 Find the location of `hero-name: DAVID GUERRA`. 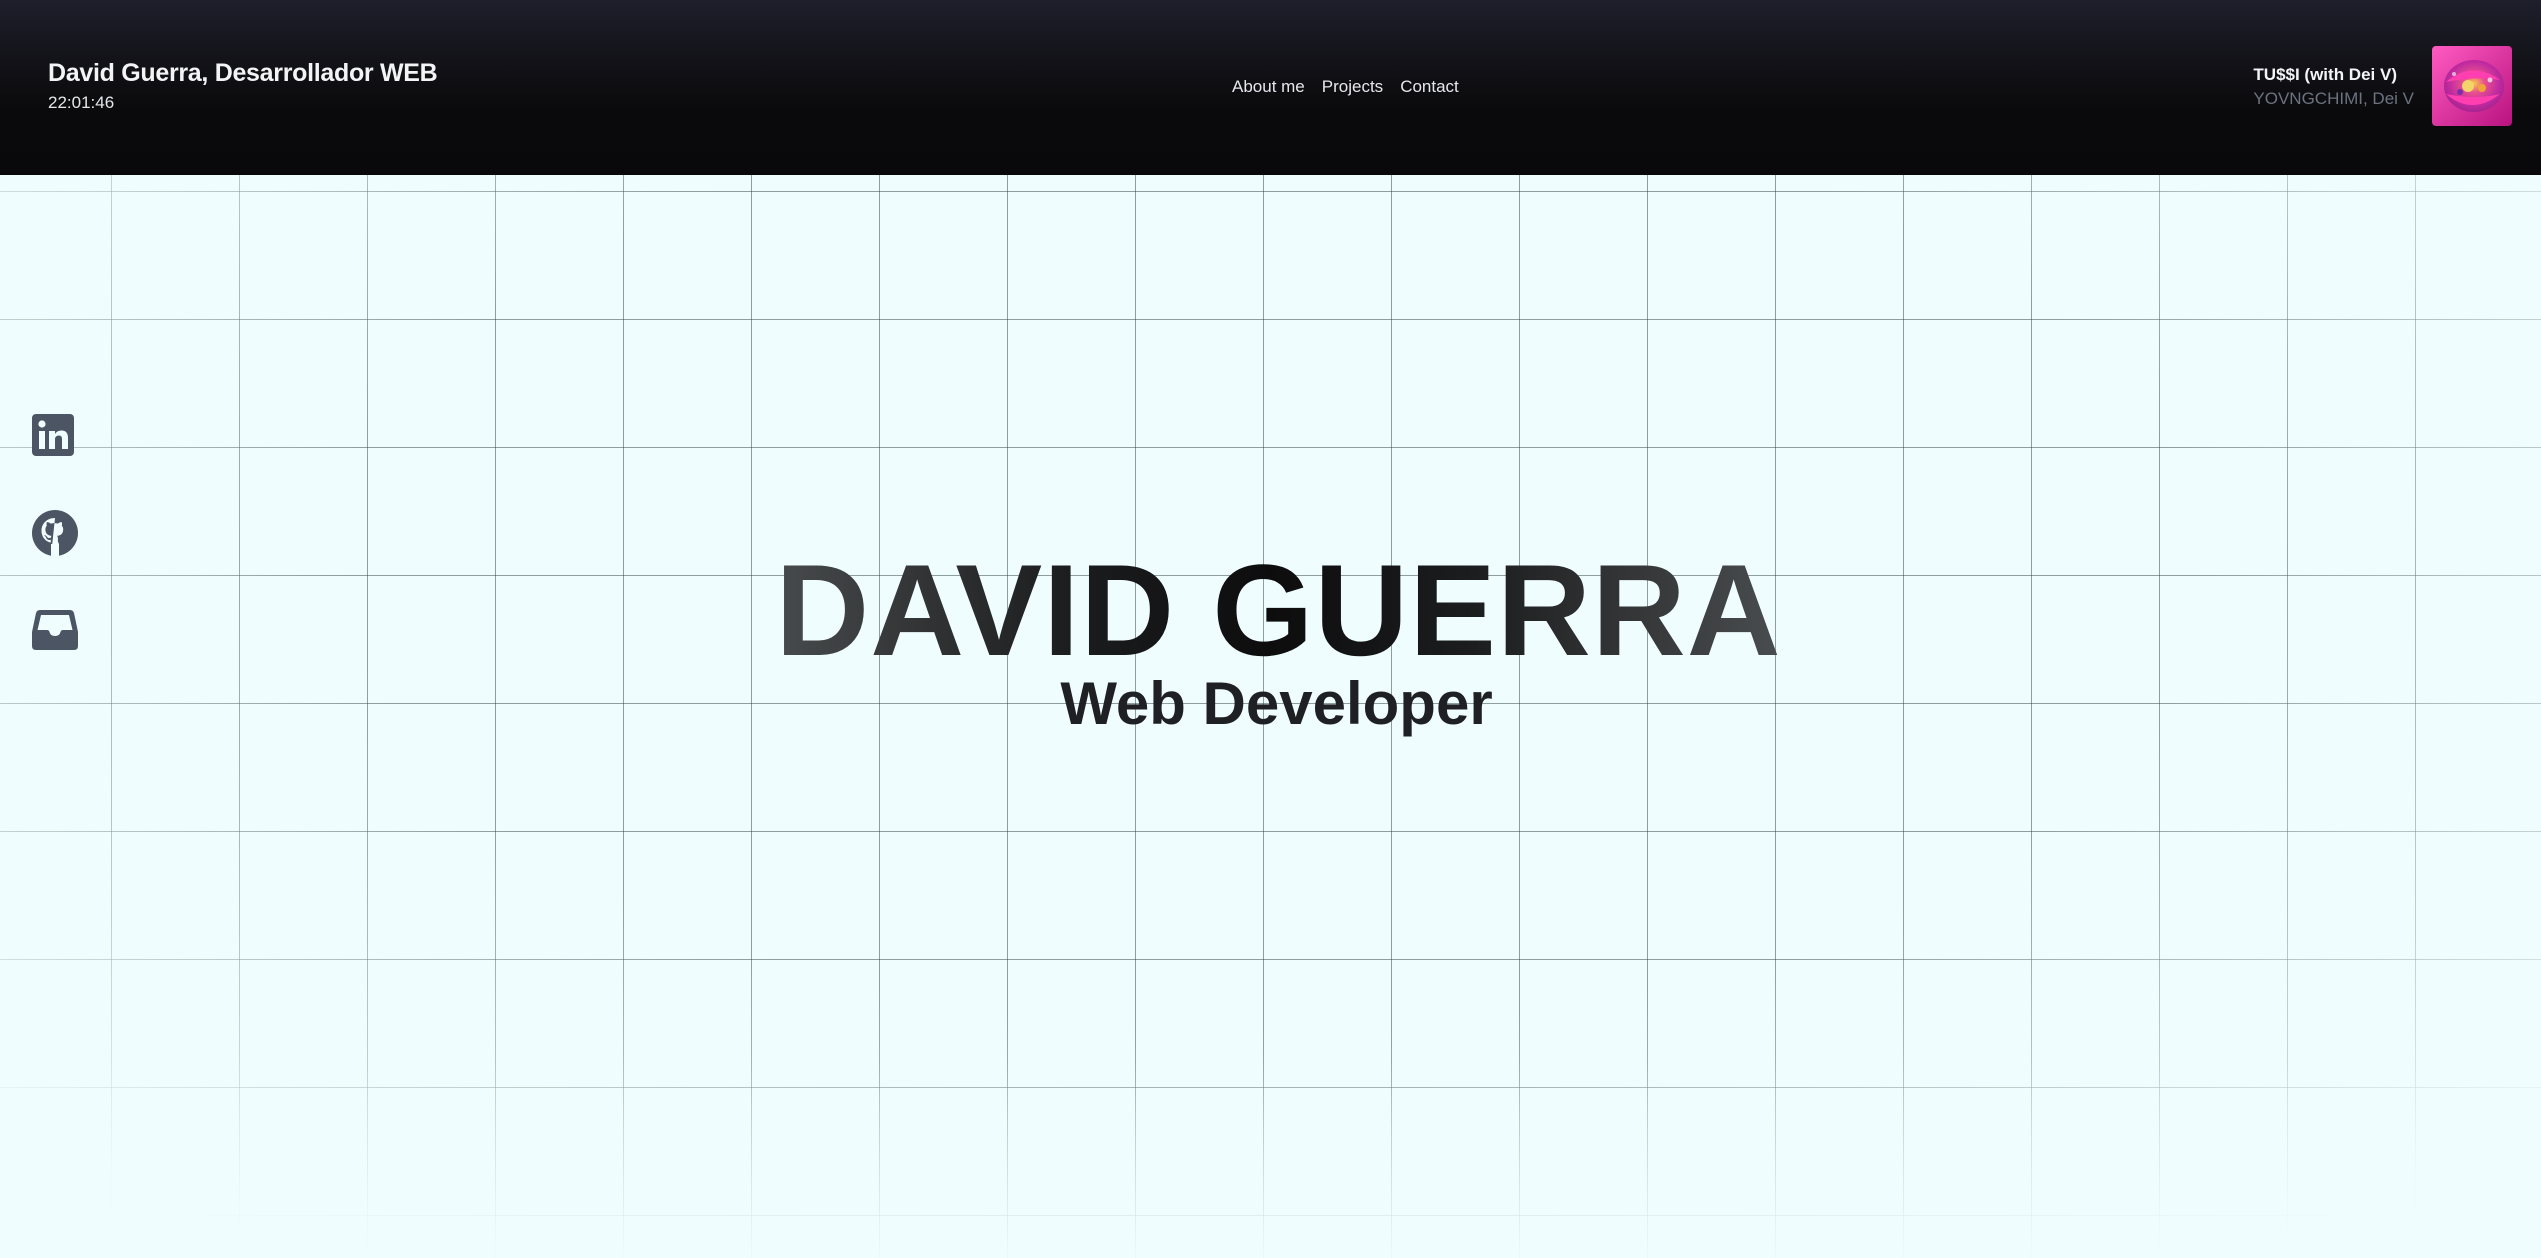

hero-name: DAVID GUERRA is located at coordinates (1270, 610).